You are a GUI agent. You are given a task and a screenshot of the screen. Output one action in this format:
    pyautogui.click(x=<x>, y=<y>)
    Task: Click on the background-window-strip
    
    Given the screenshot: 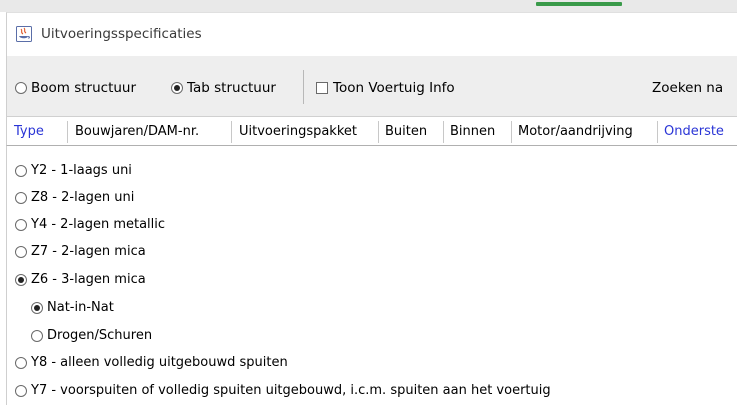 What is the action you would take?
    pyautogui.click(x=368, y=6)
    